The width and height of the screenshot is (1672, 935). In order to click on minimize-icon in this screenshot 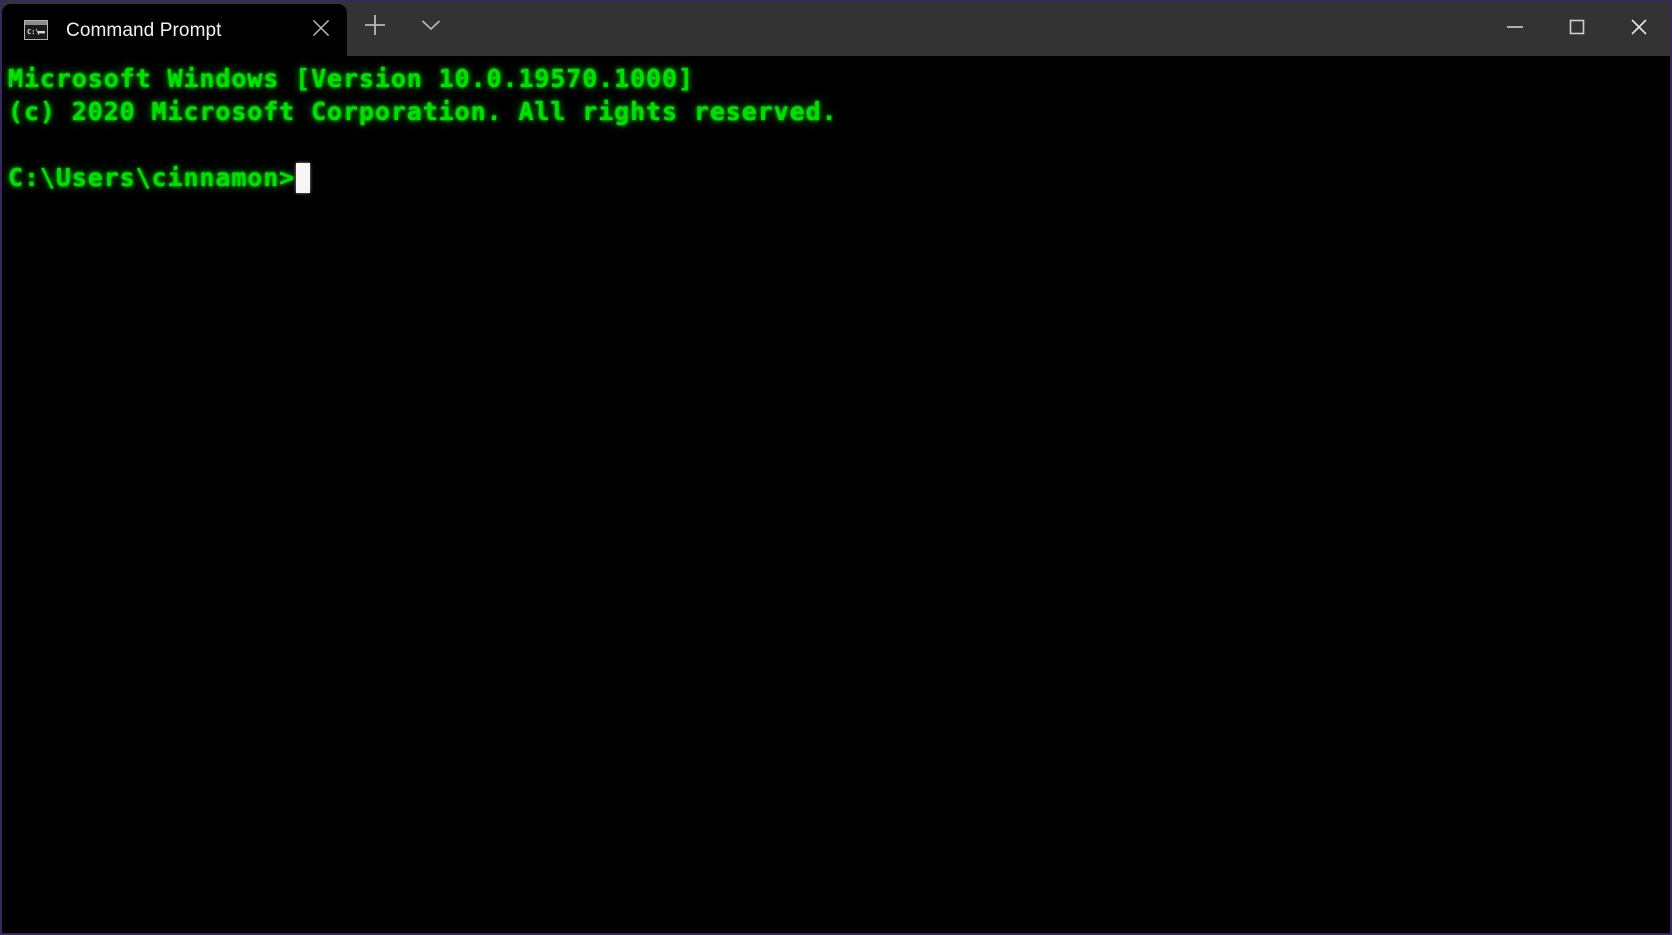, I will do `click(1515, 29)`.